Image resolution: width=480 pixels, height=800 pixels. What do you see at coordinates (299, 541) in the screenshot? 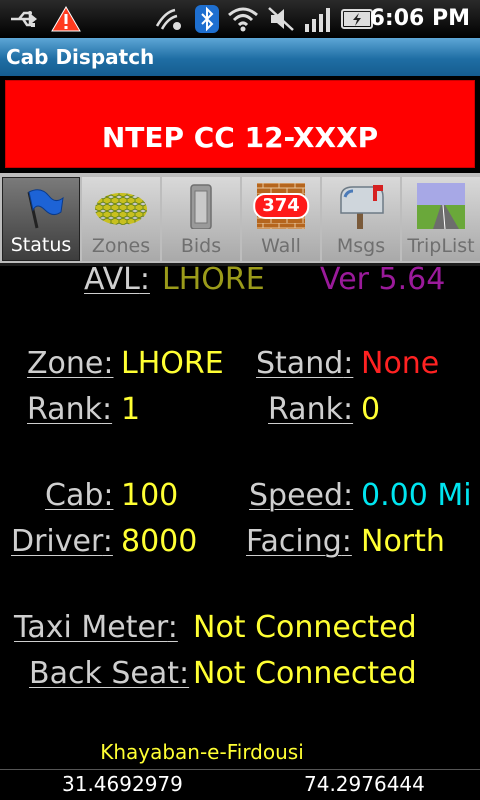
I see `facing-label: Facing:` at bounding box center [299, 541].